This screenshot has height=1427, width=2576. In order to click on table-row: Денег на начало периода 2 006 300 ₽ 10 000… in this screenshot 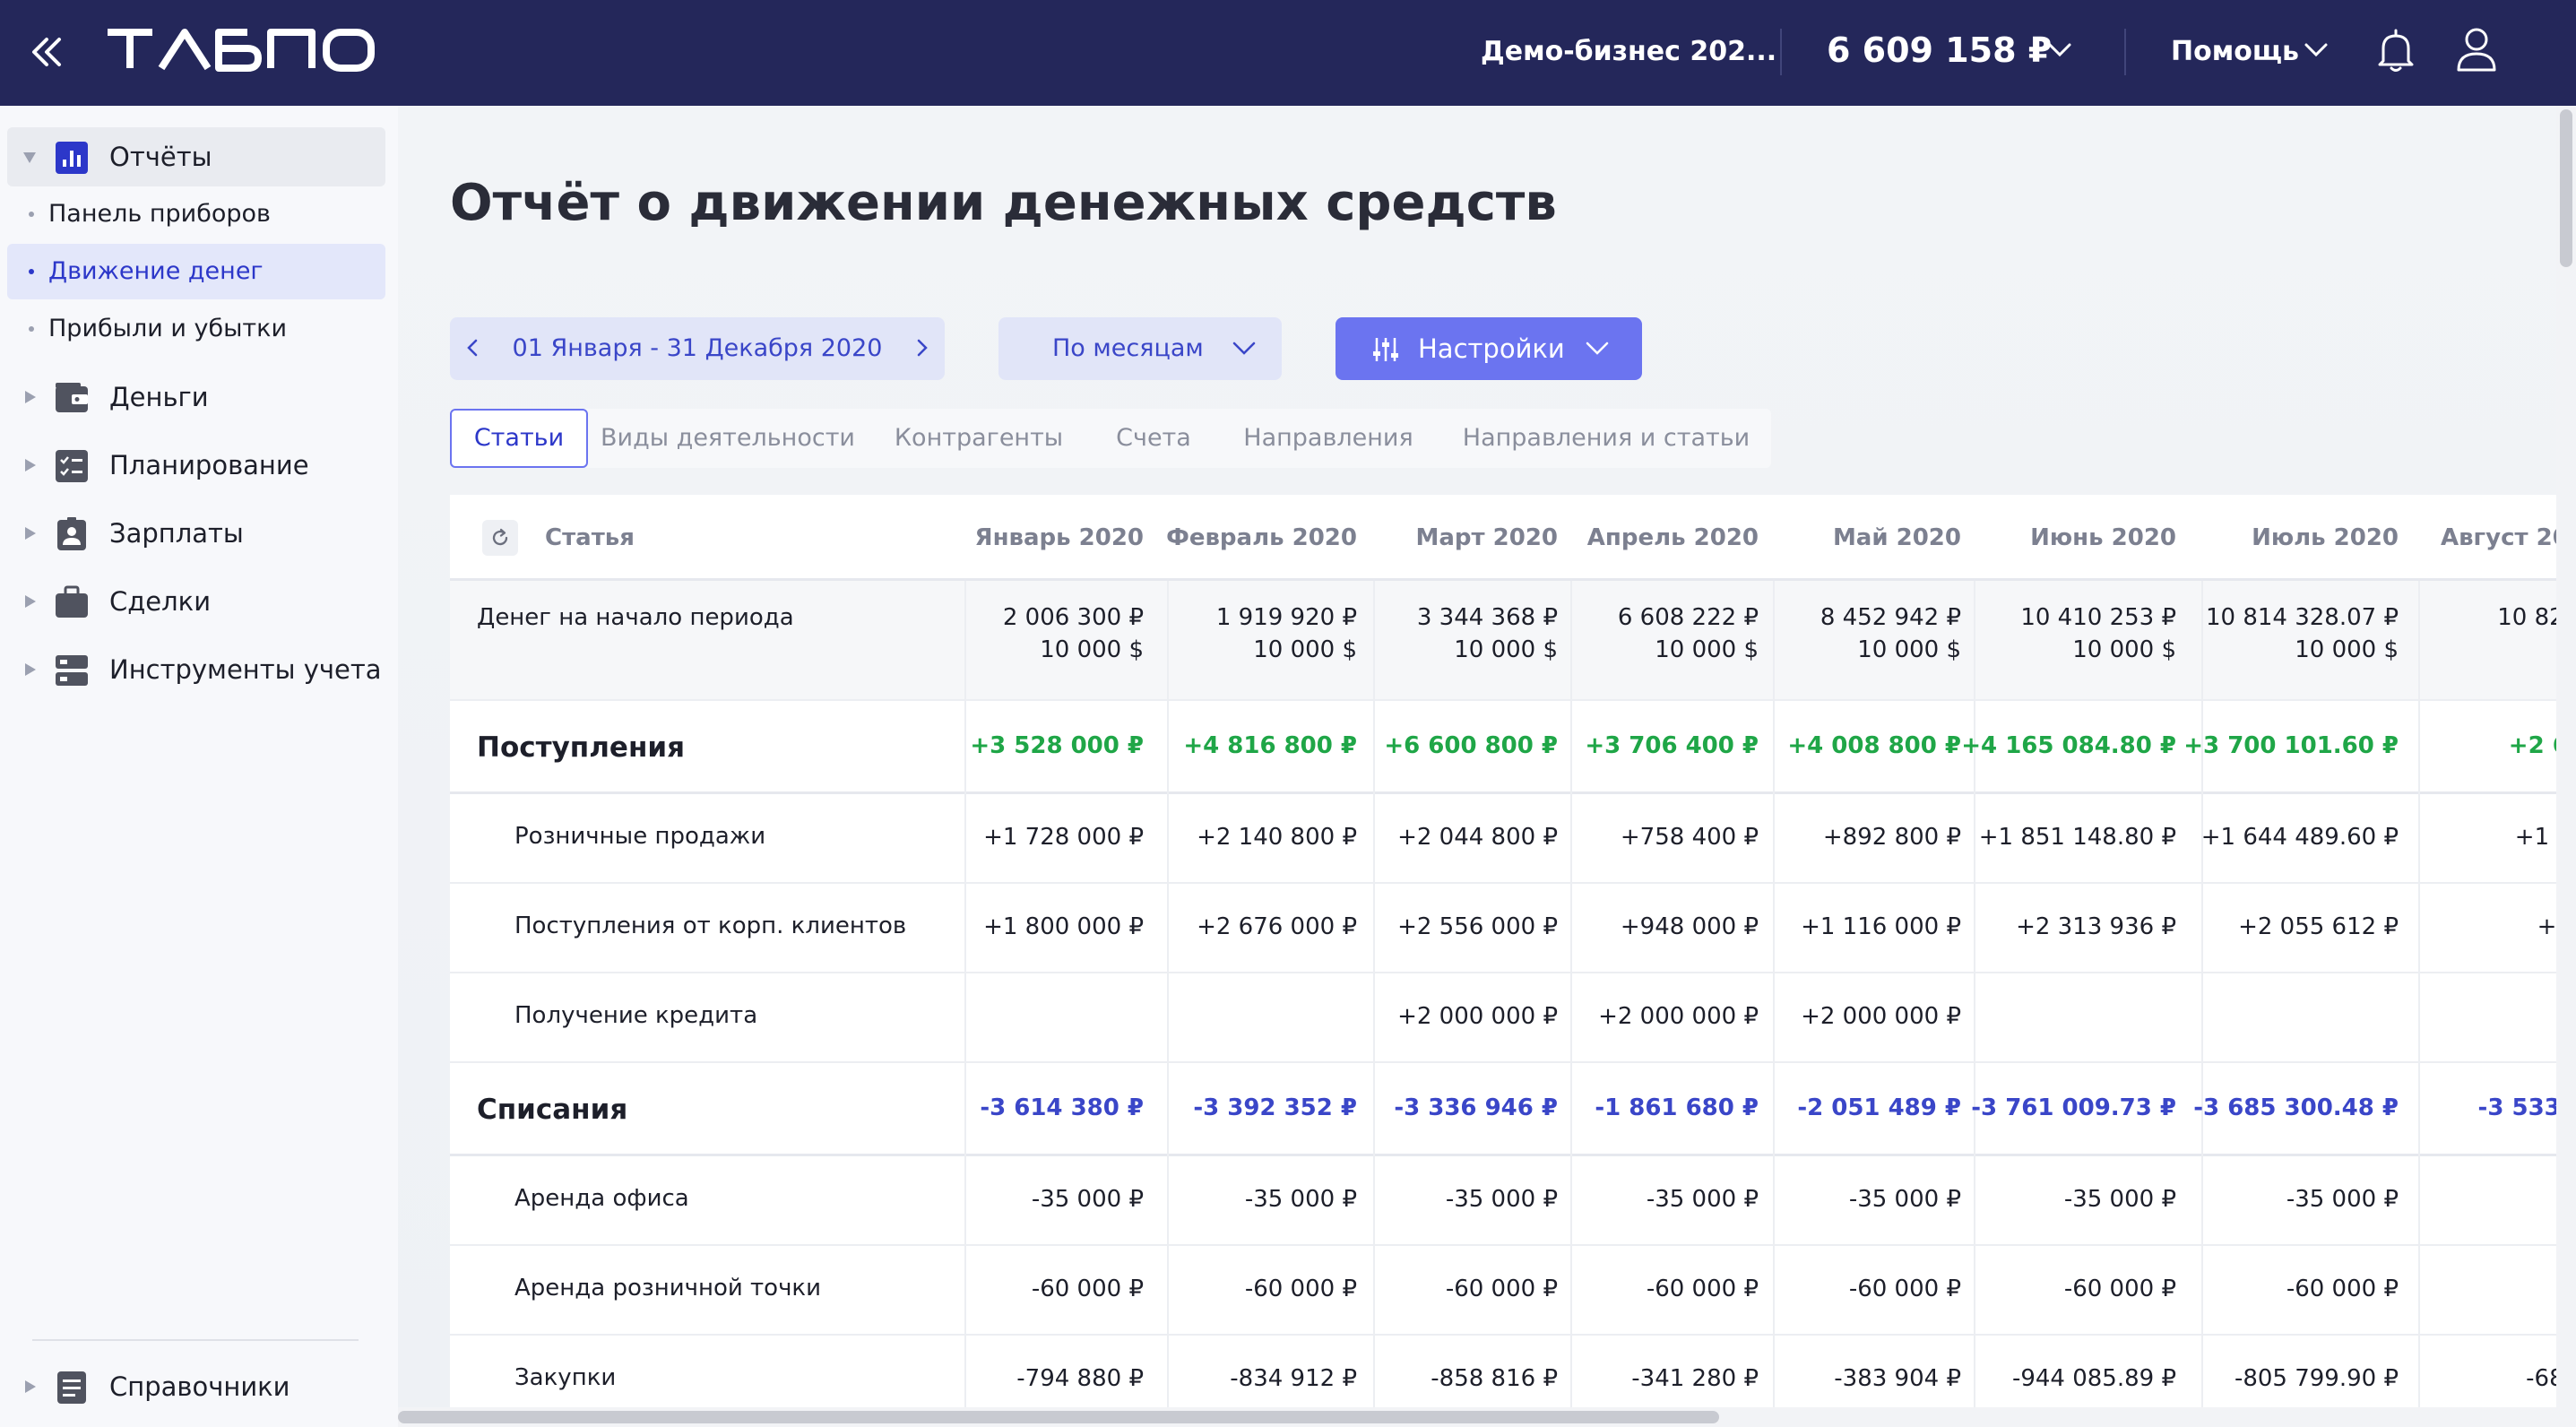, I will do `click(1505, 641)`.